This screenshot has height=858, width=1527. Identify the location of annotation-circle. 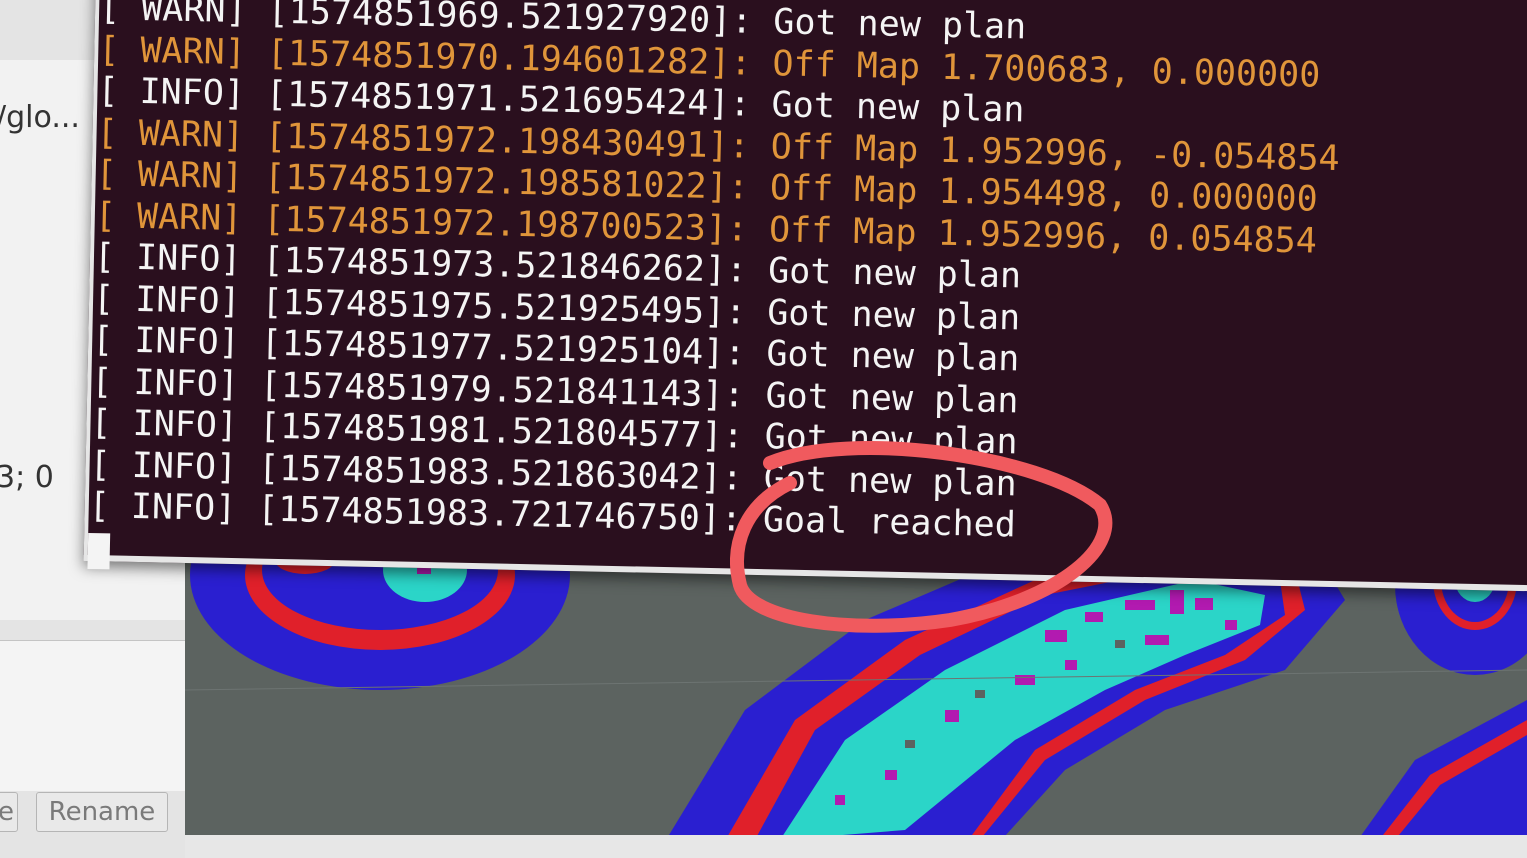
(921, 537).